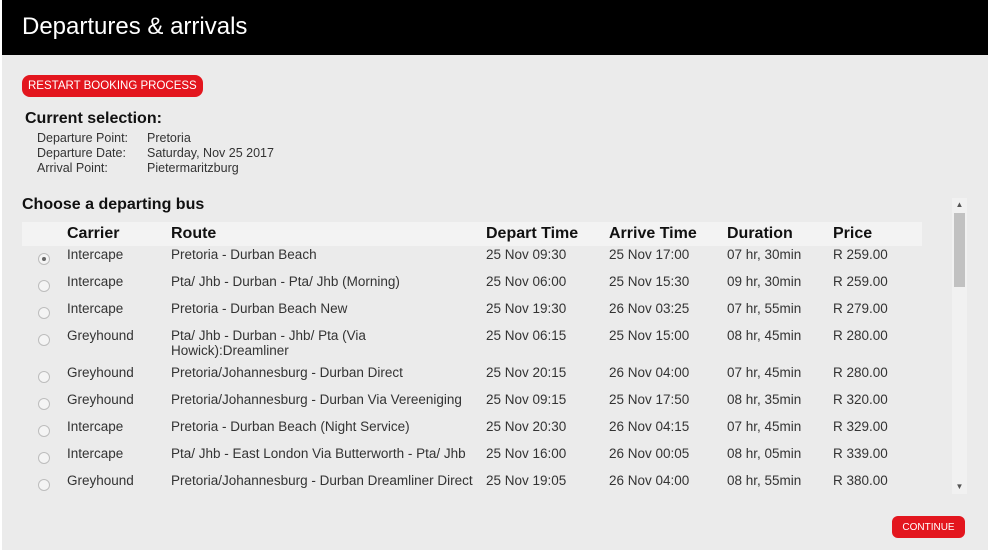  Describe the element at coordinates (169, 138) in the screenshot. I see `departure-point-value: Pretoria` at that location.